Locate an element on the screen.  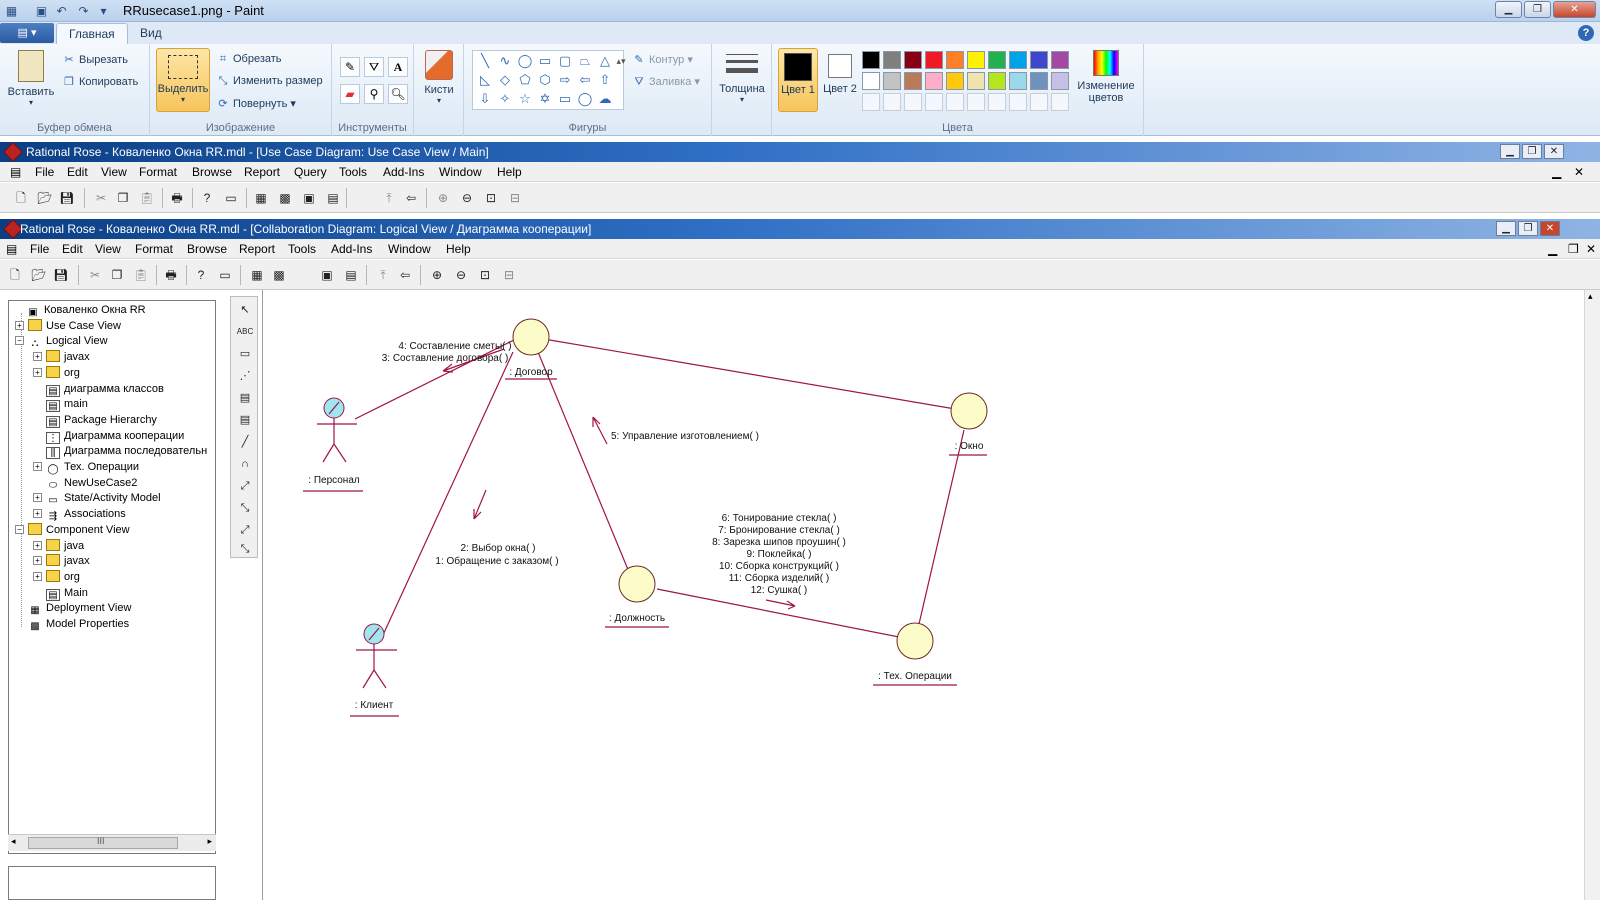
tab-home: Главная is located at coordinates (92, 33).